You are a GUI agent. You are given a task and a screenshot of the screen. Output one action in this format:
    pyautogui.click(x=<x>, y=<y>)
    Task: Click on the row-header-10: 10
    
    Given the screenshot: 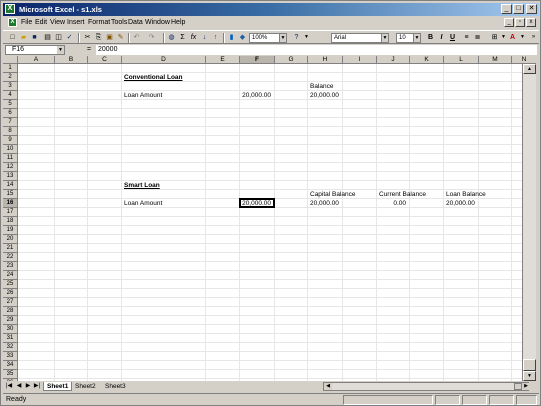 What is the action you would take?
    pyautogui.click(x=10, y=149)
    